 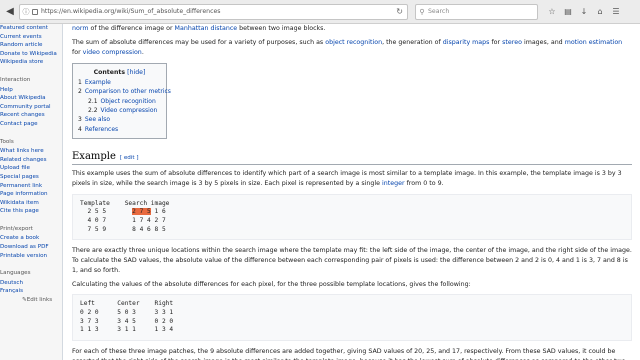 I want to click on grid-header: Template Search image, so click(x=125, y=203).